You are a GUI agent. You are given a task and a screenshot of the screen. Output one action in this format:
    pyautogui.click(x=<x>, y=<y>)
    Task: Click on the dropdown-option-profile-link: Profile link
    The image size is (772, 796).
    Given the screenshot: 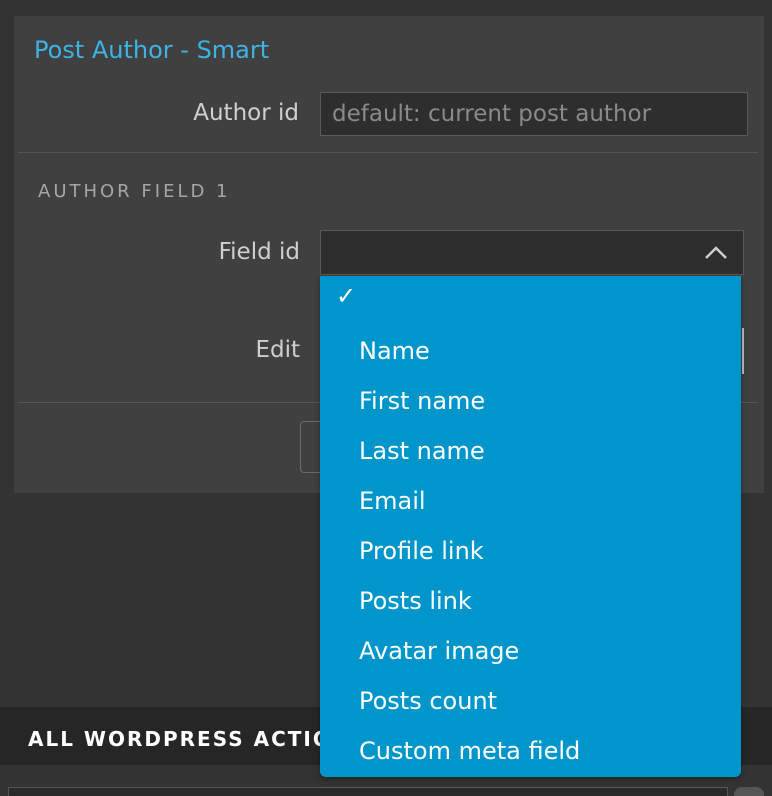 What is the action you would take?
    pyautogui.click(x=530, y=551)
    